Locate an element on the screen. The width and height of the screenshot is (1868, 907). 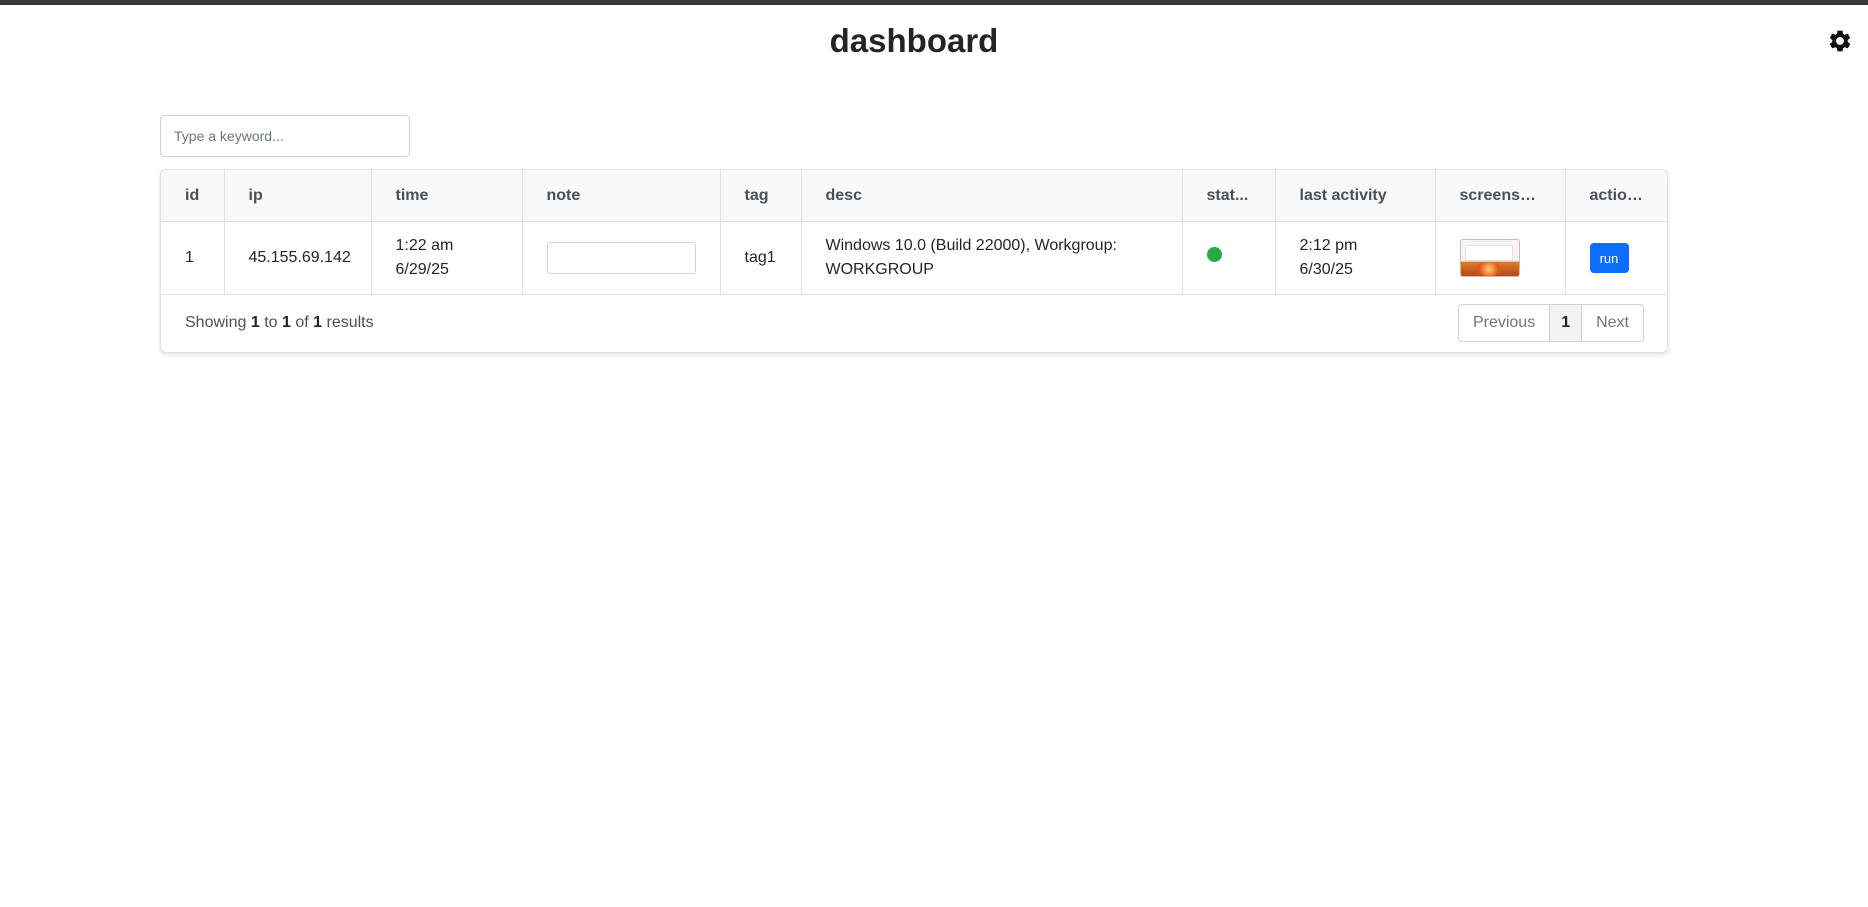
pagination: Previous 1 Next is located at coordinates (1550, 323).